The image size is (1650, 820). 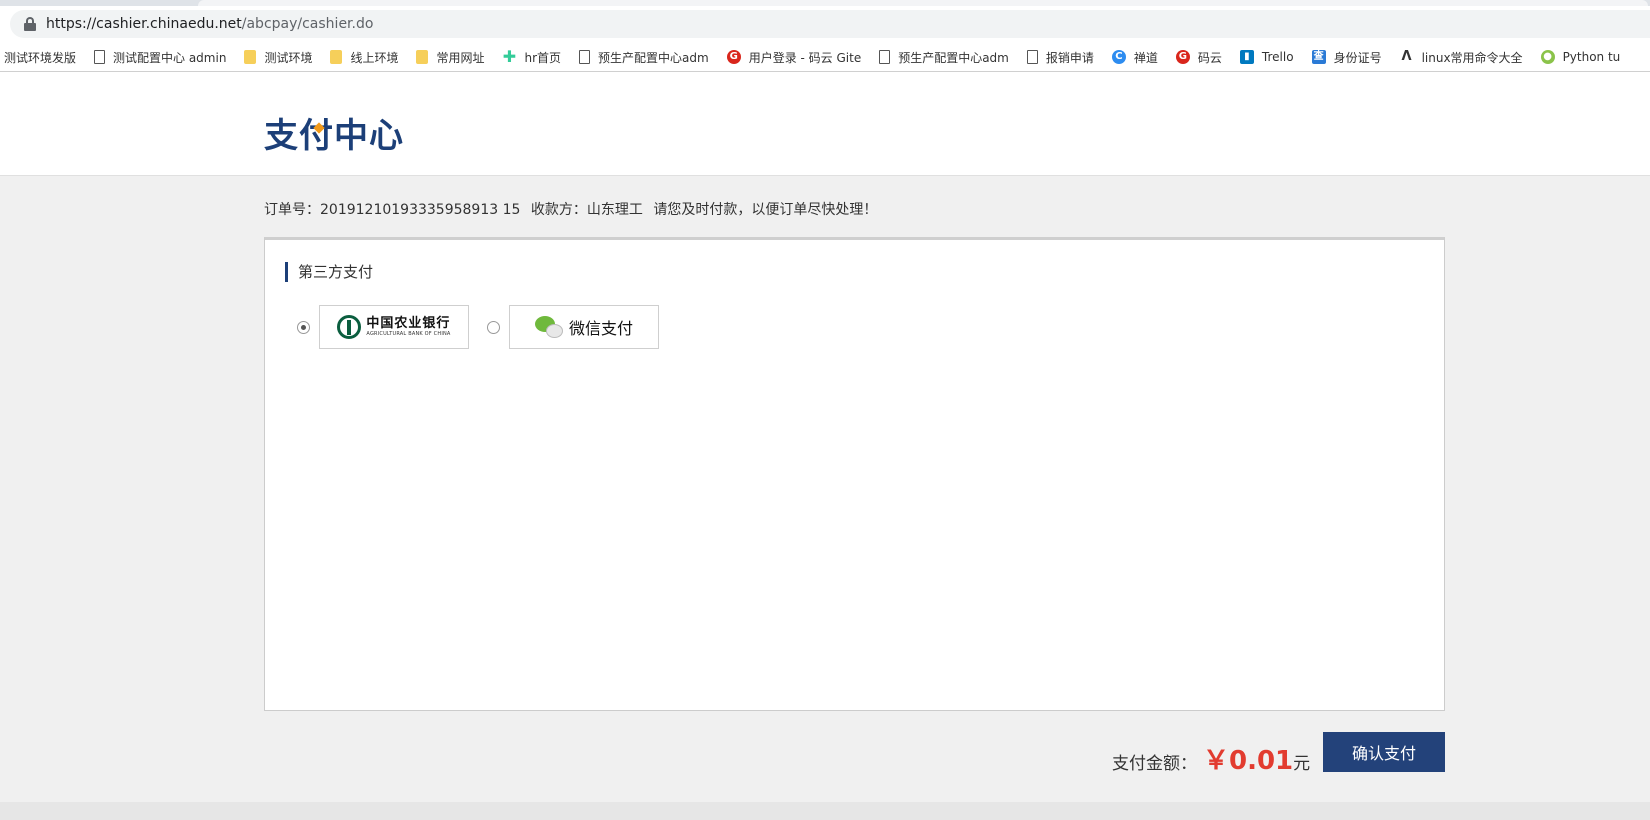 I want to click on wechat-pay-logo: 微信支付, so click(x=583, y=327).